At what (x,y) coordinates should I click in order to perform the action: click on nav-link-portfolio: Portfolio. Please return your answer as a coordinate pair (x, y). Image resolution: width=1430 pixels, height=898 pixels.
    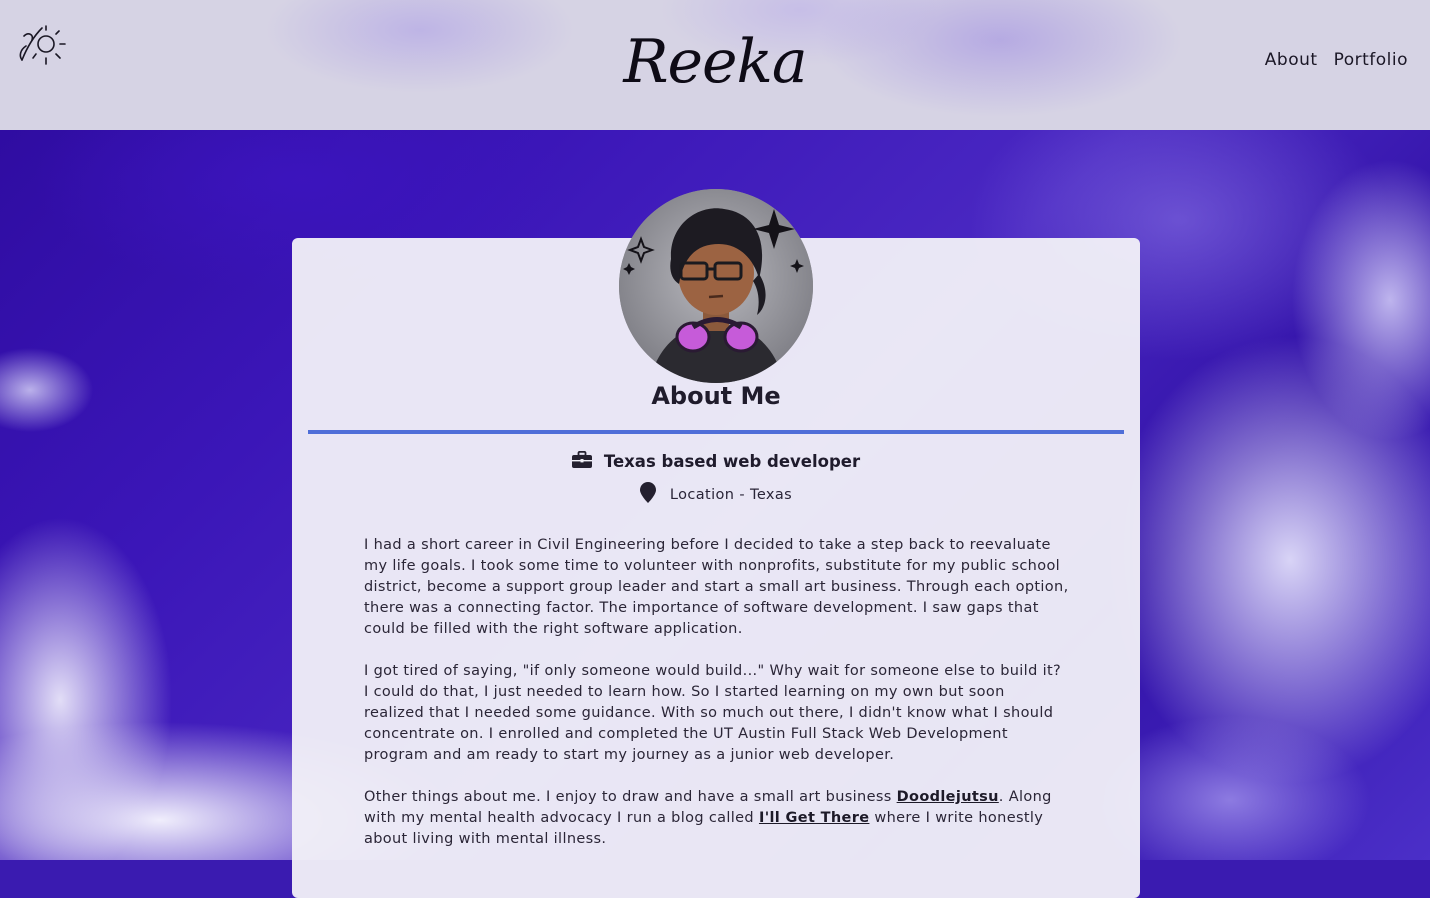
    Looking at the image, I should click on (1371, 60).